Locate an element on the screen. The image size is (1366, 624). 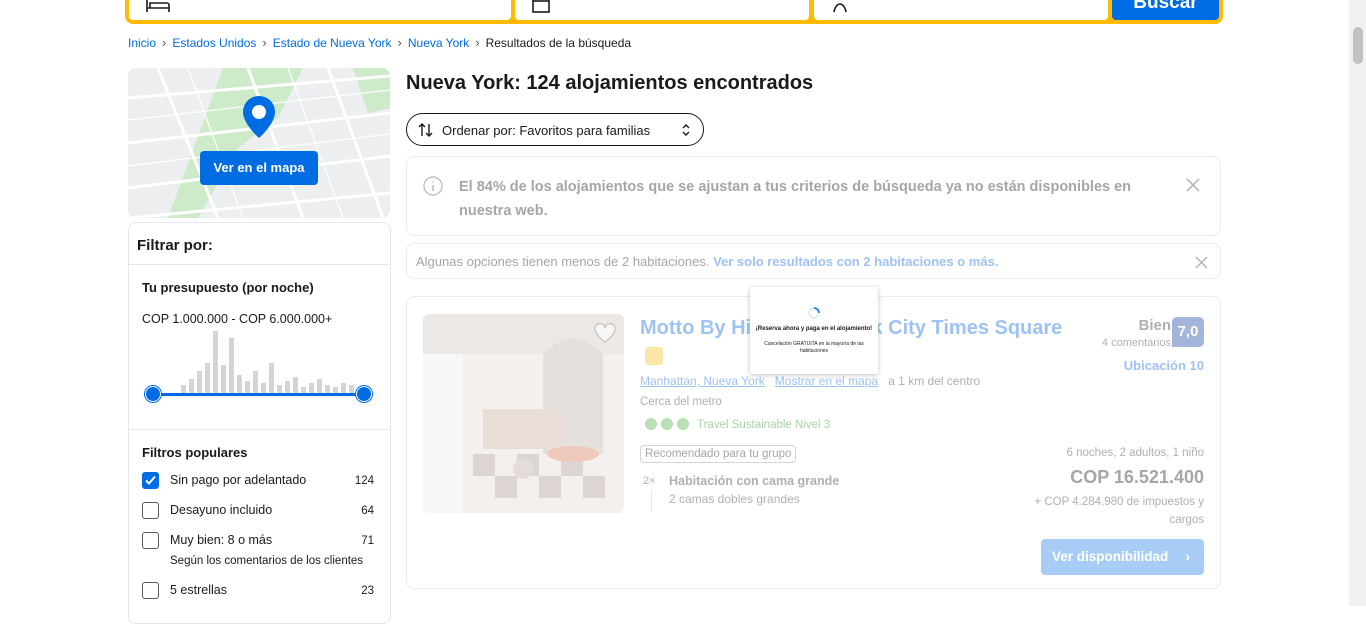
review-count: 4 comentarios is located at coordinates (1136, 343).